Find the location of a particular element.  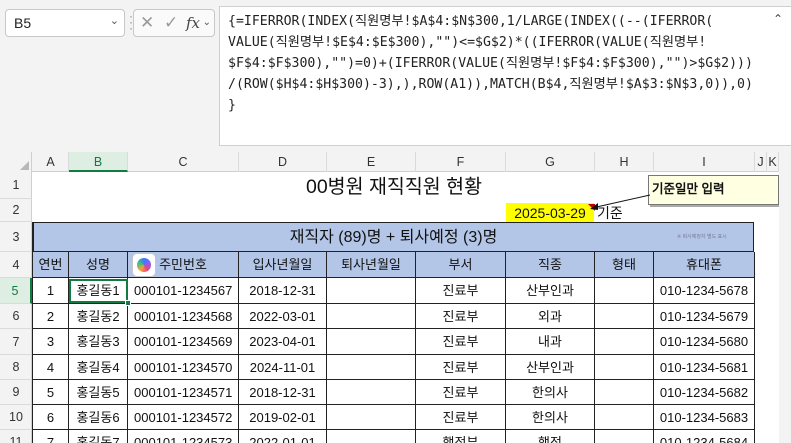

column-header-f: F is located at coordinates (461, 162).